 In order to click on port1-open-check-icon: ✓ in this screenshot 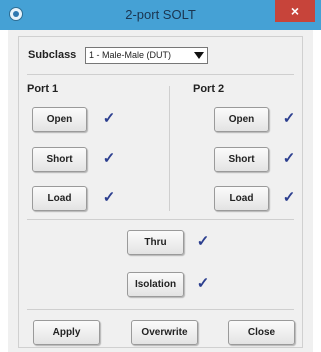, I will do `click(109, 118)`.